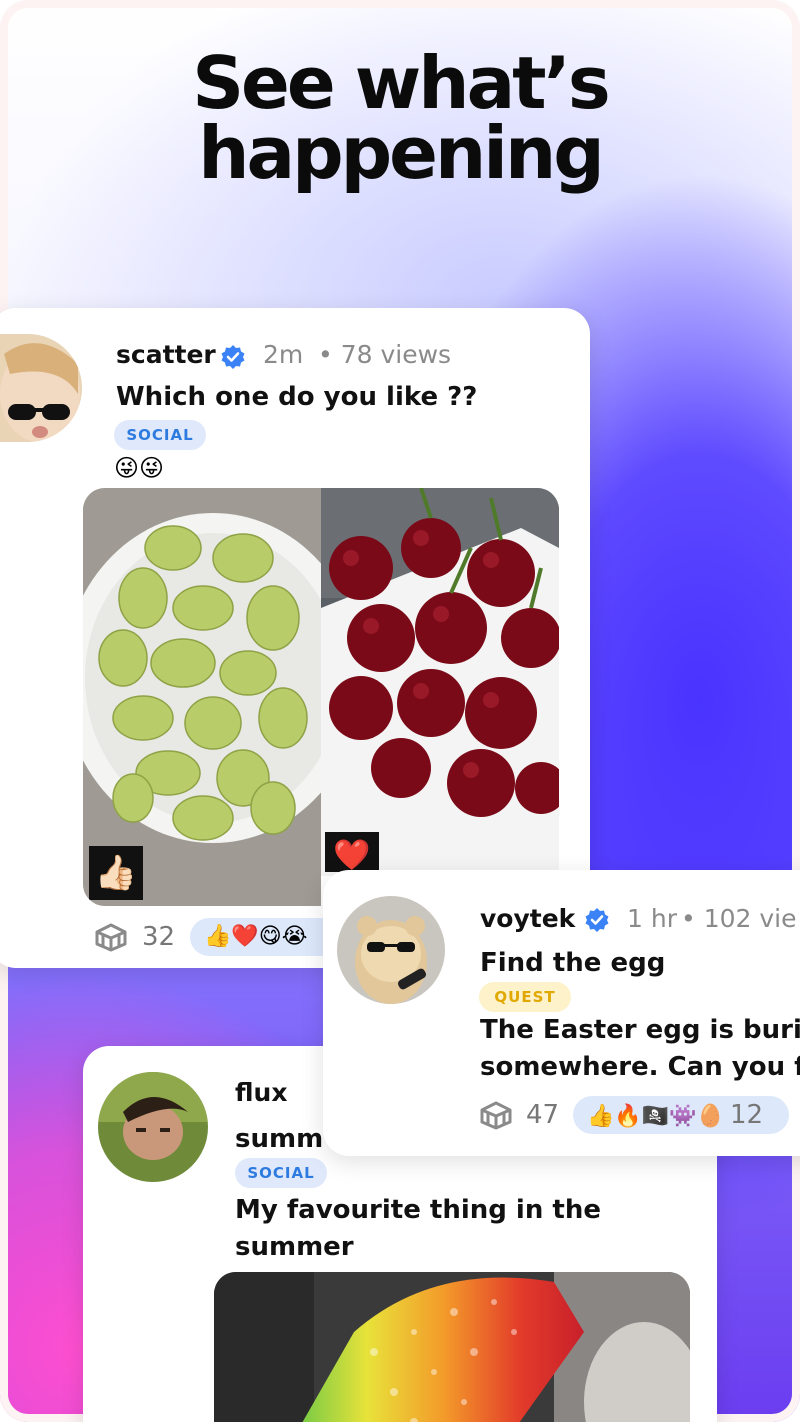  Describe the element at coordinates (746, 1115) in the screenshot. I see `reaction-count: 12` at that location.